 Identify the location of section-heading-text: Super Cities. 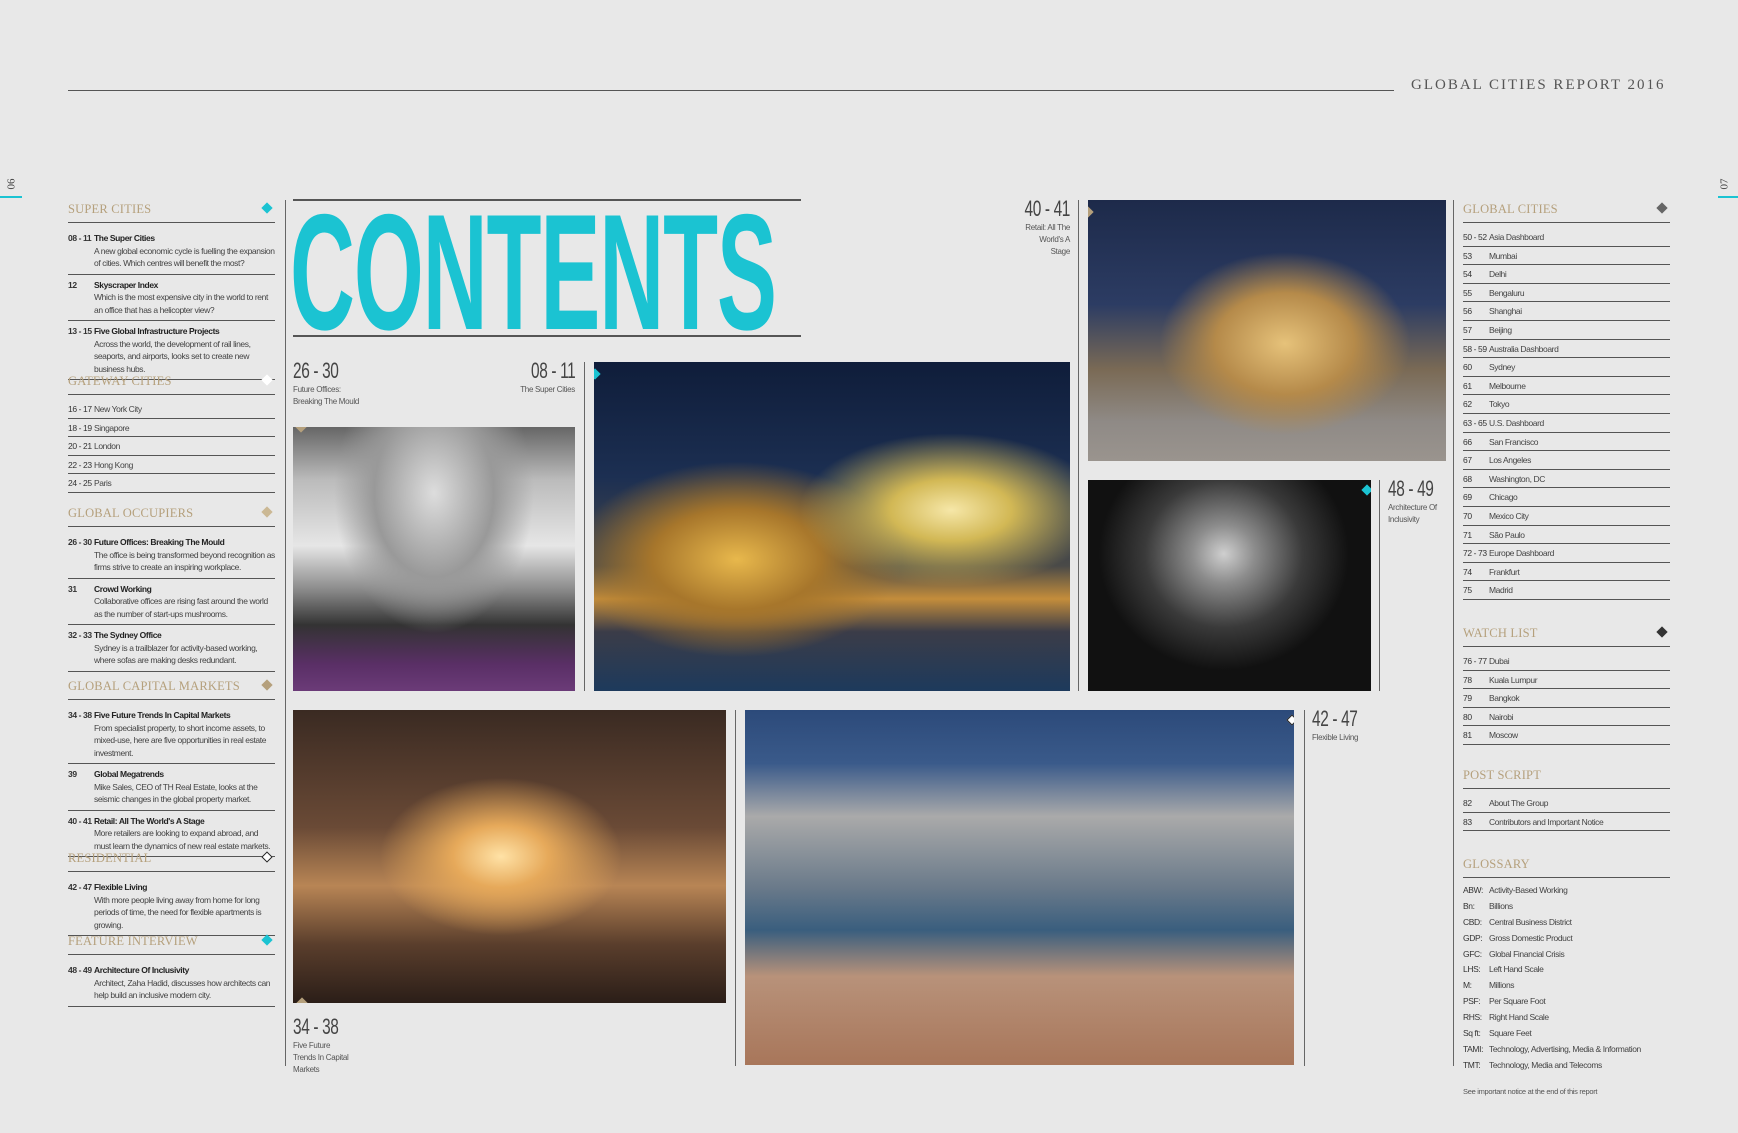
(110, 209).